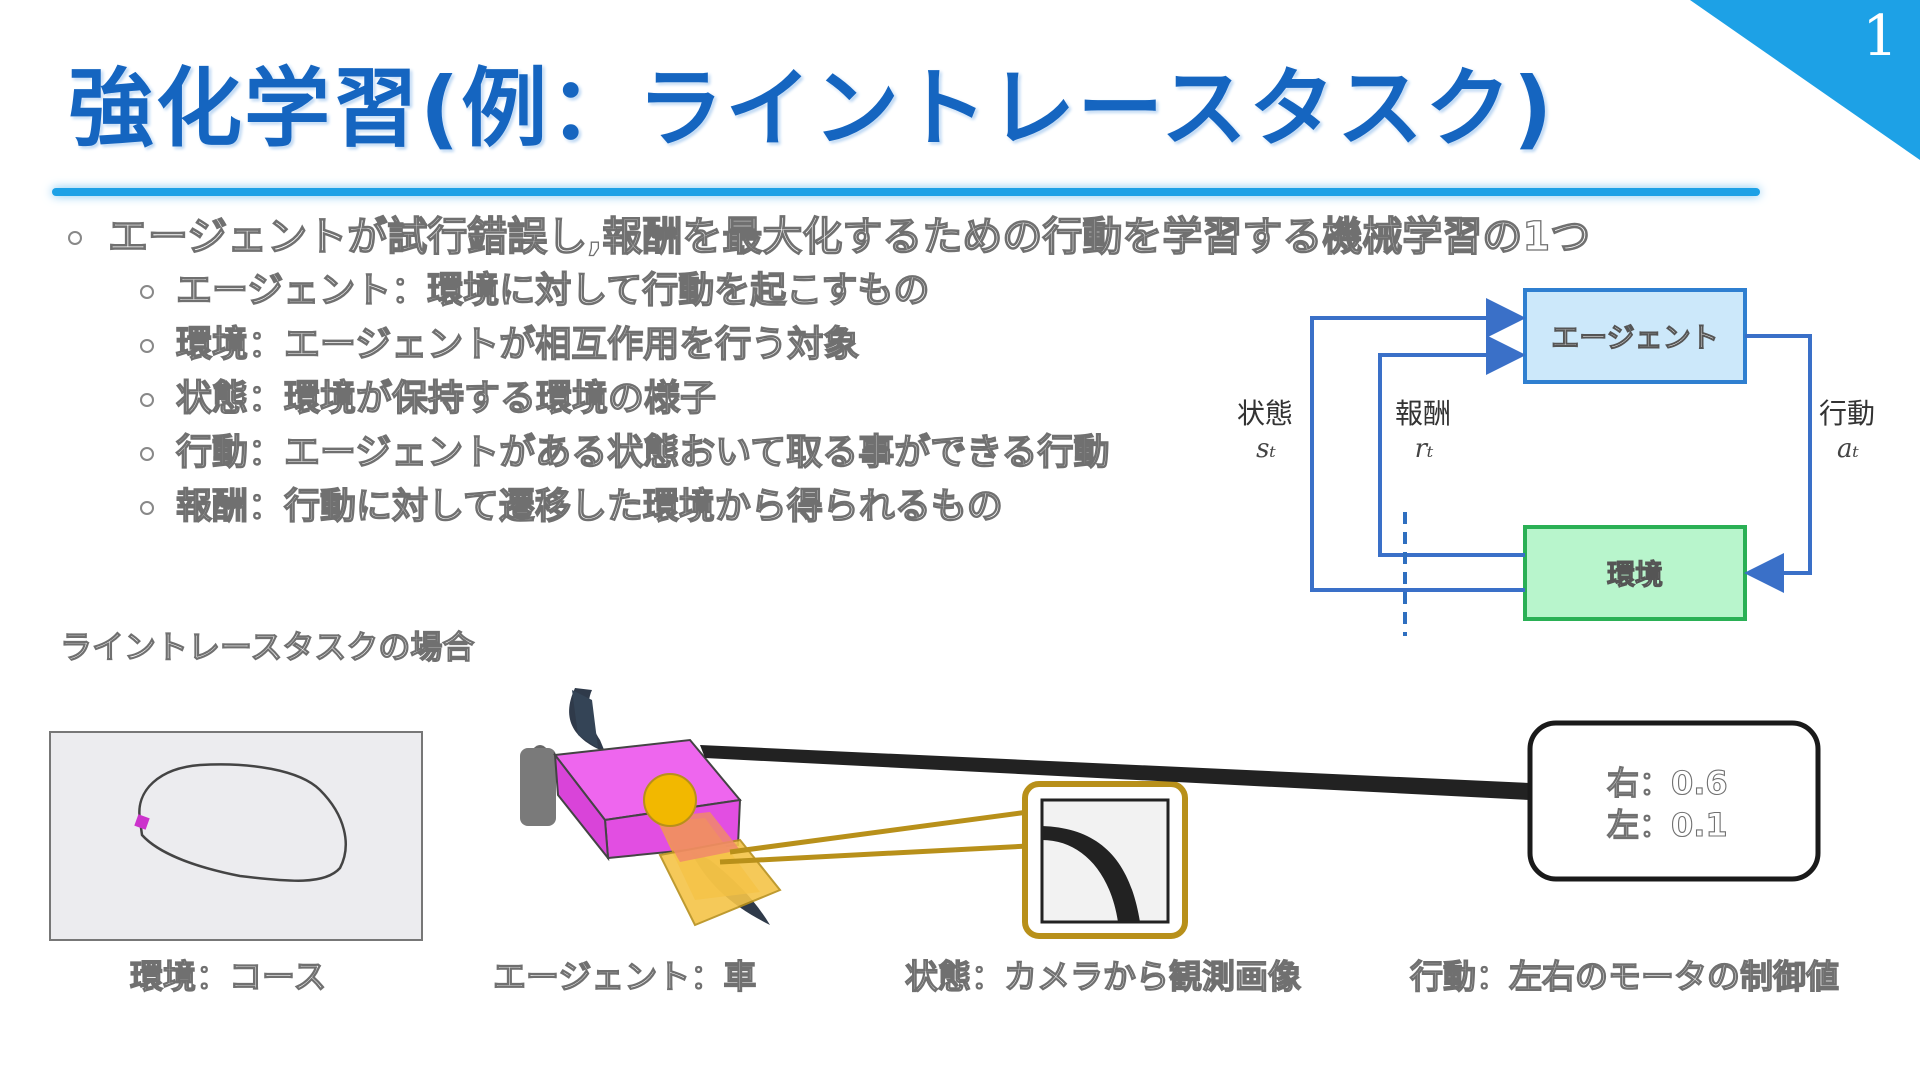 This screenshot has width=1920, height=1080. Describe the element at coordinates (1667, 782) in the screenshot. I see `motor-right-value: 右：0.6` at that location.